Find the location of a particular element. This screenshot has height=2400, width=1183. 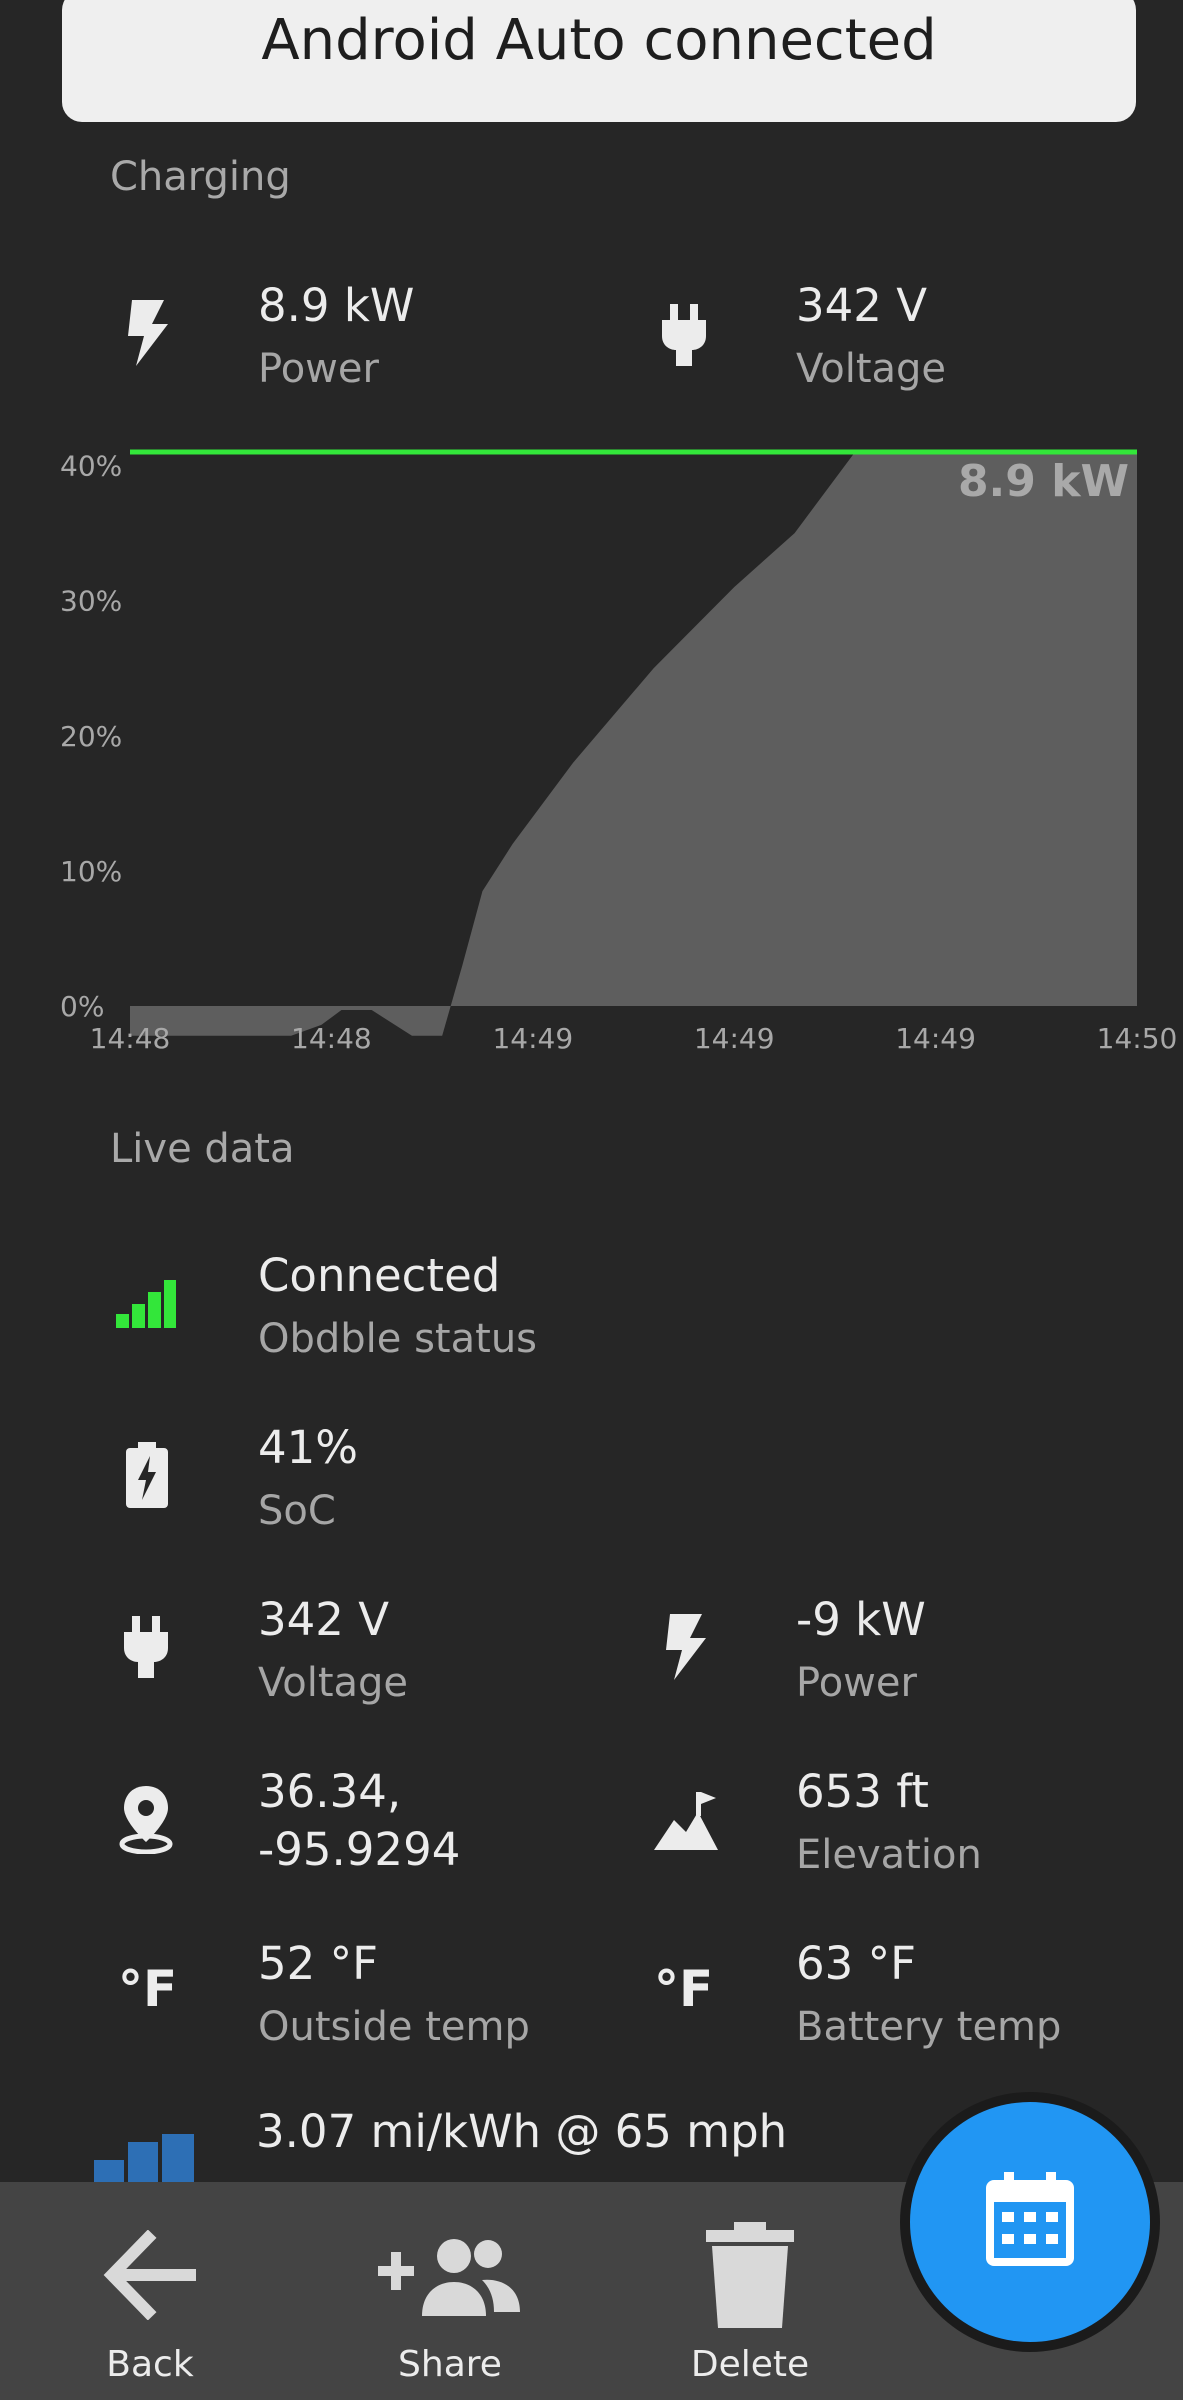

share-button: Share is located at coordinates (450, 2291).